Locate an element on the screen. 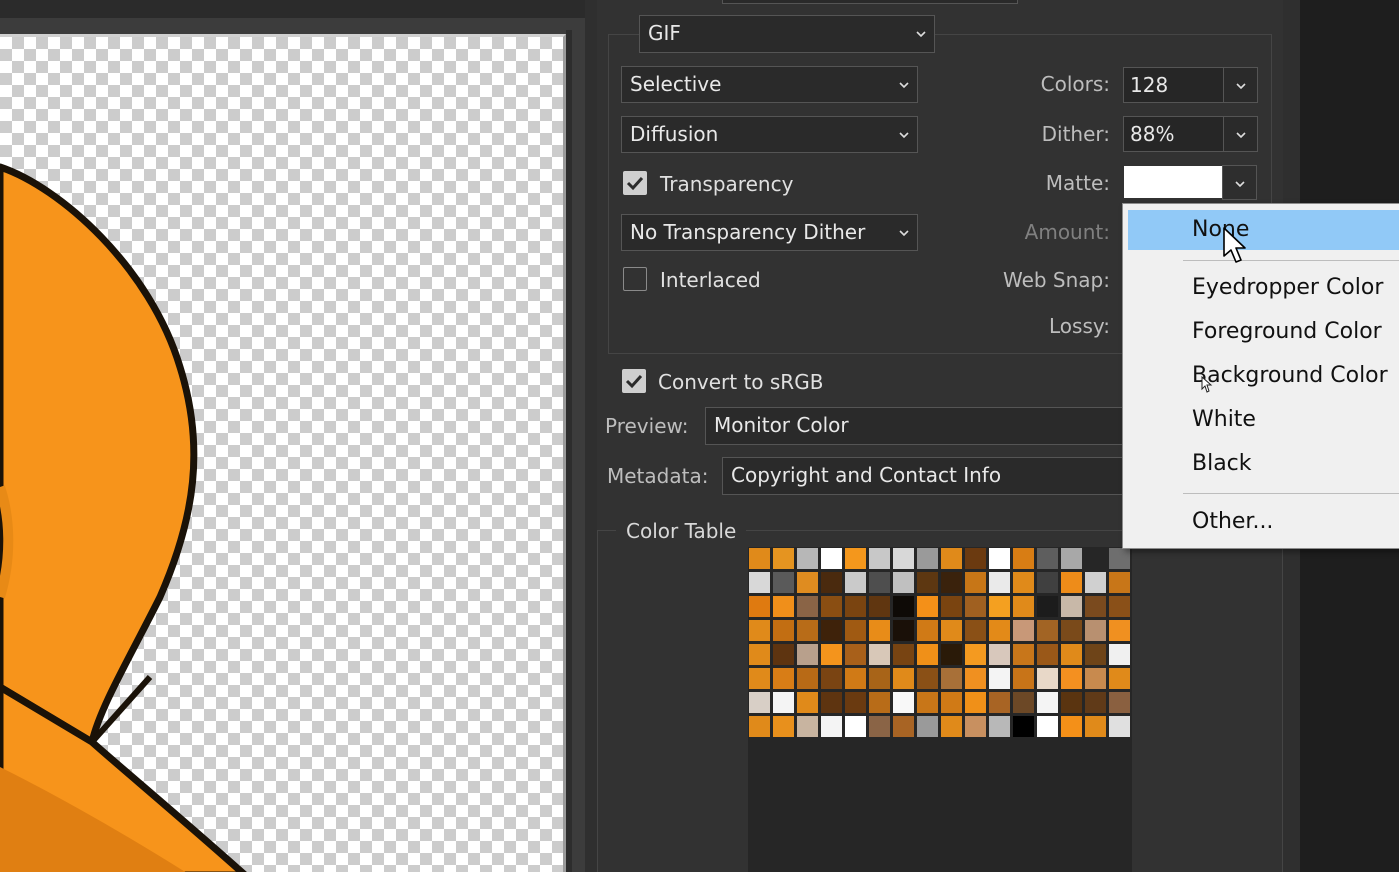 Image resolution: width=1399 pixels, height=872 pixels. transparency-checkbox is located at coordinates (635, 183).